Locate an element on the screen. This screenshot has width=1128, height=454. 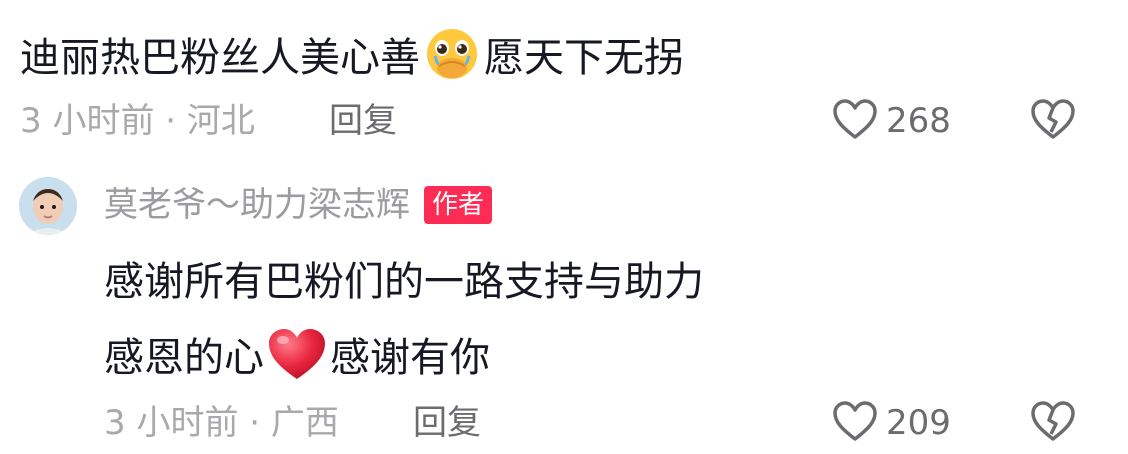
username: 莫老爷～助力梁志辉 is located at coordinates (257, 205).